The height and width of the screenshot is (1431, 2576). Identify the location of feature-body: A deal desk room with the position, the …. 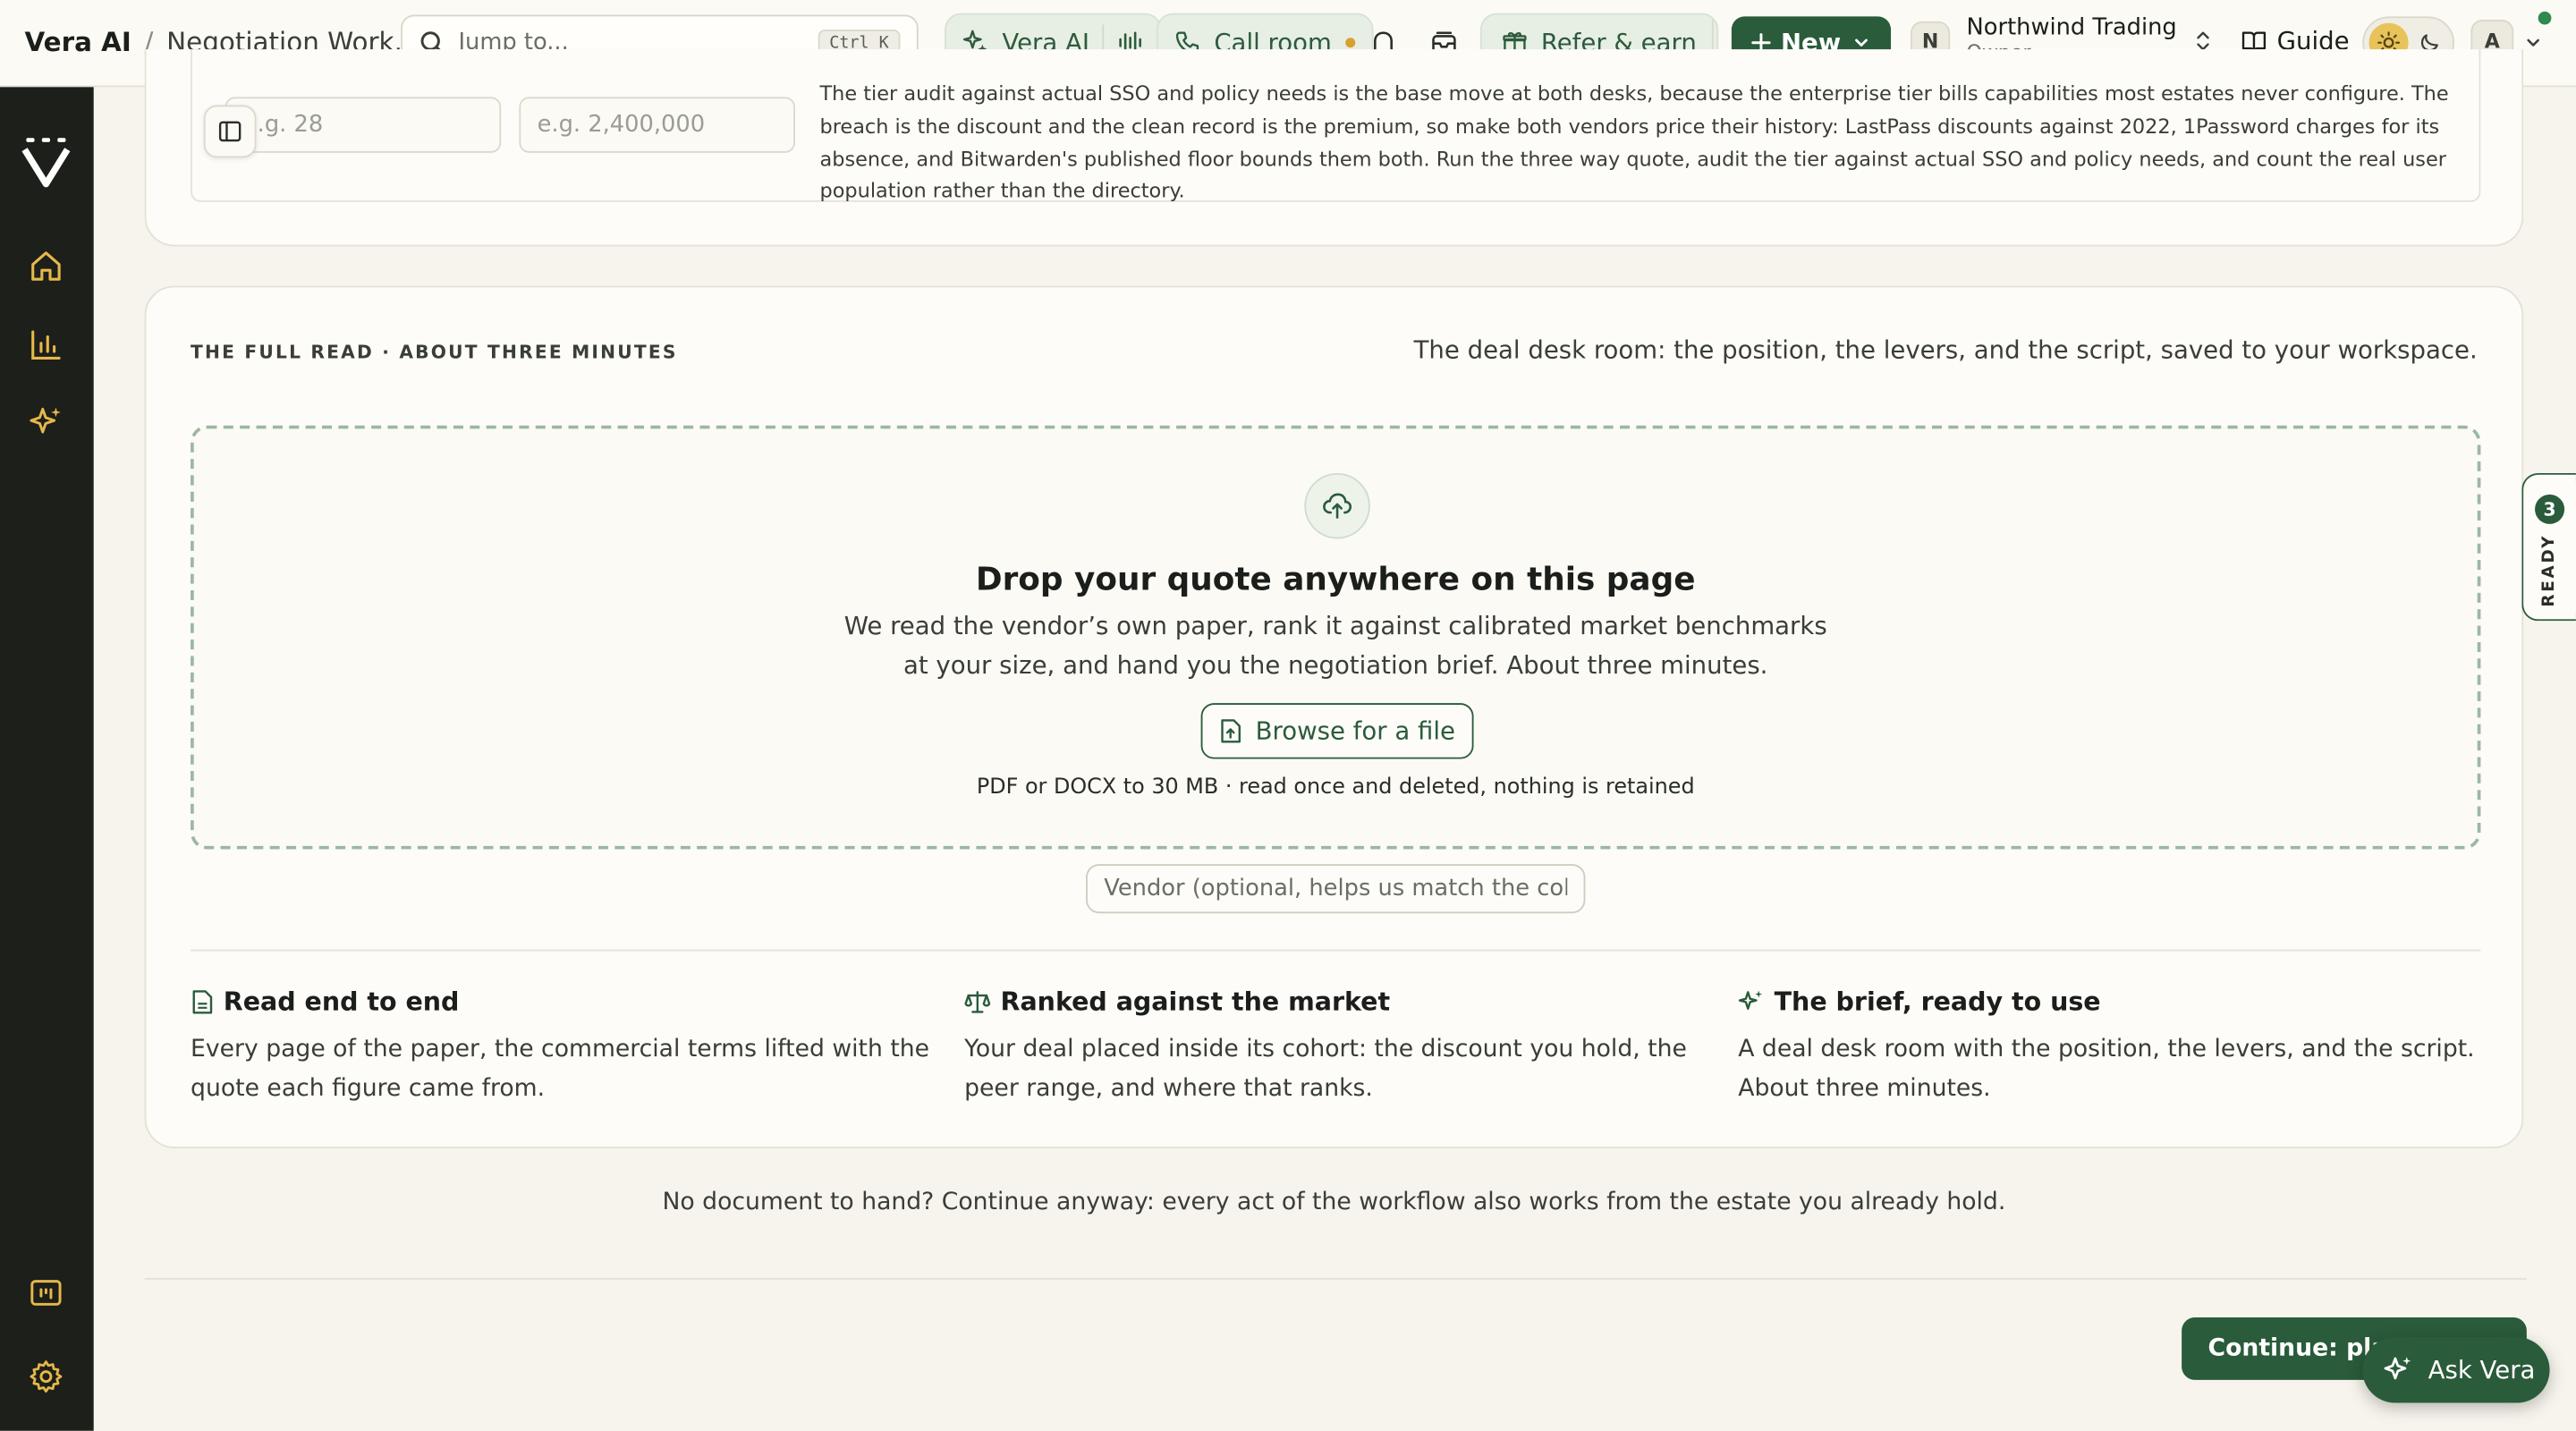
(2106, 1069).